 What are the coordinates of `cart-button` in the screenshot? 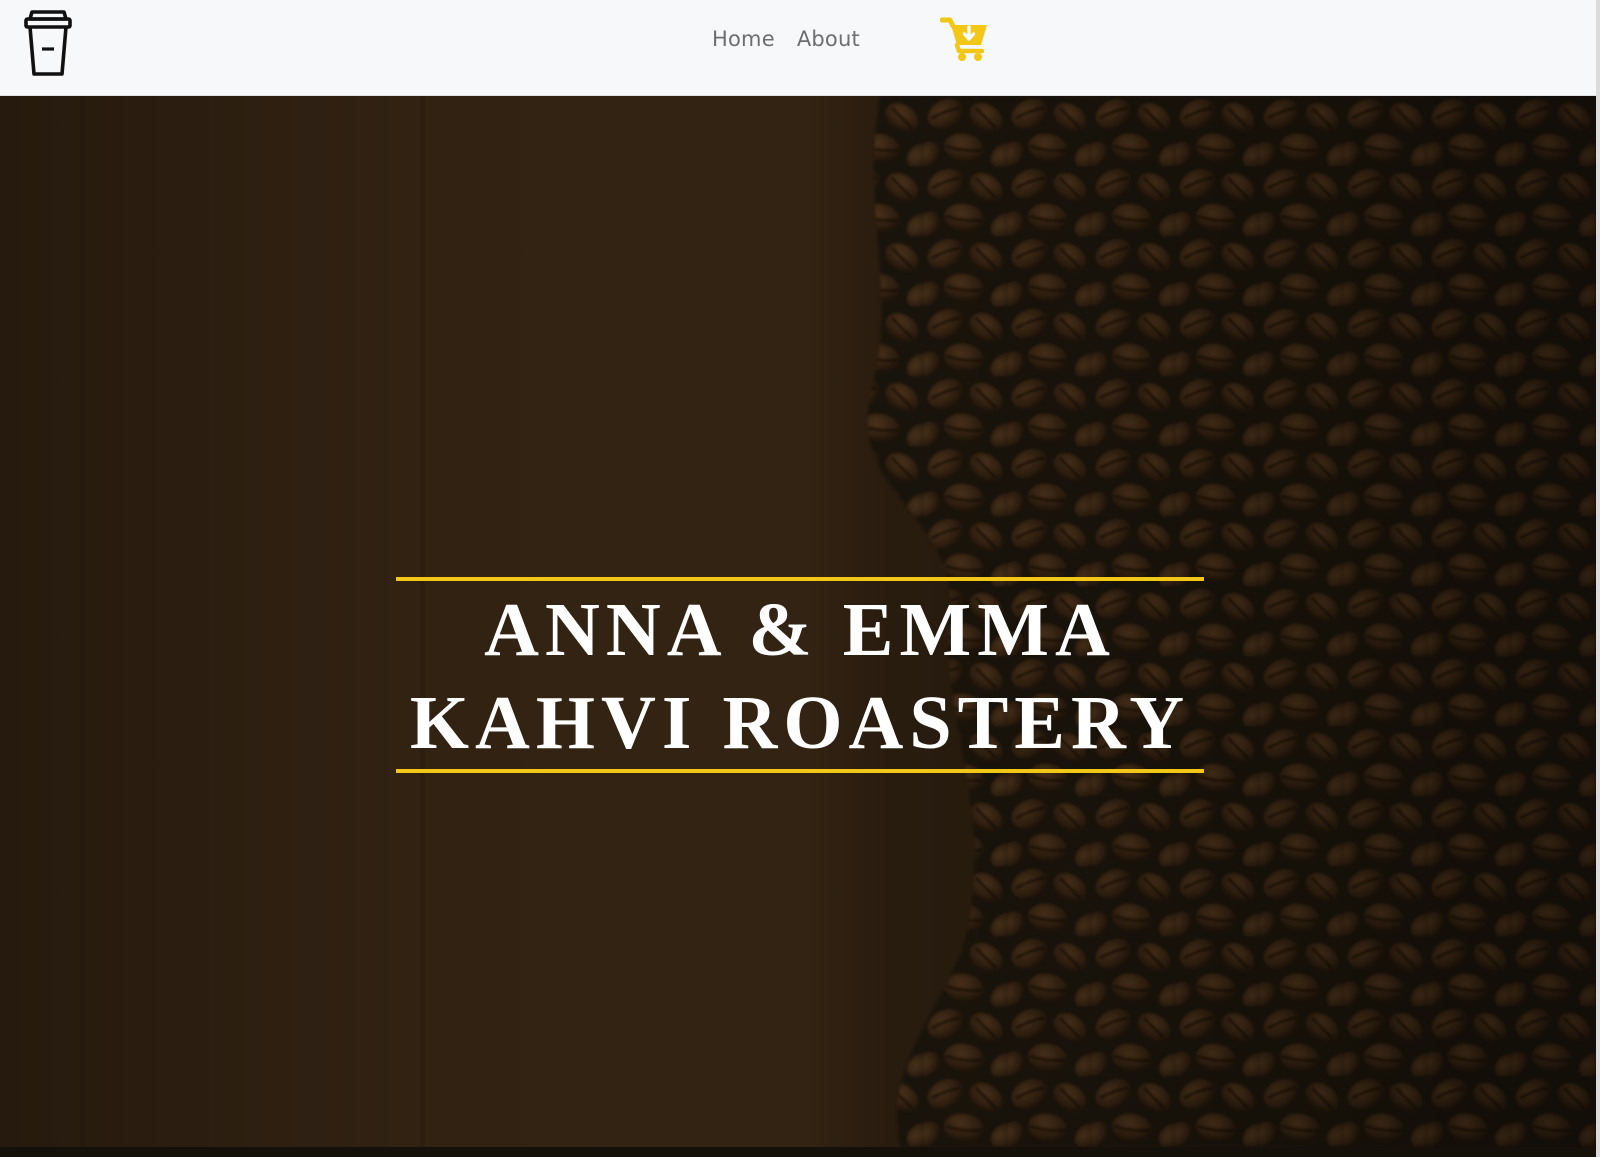 It's located at (964, 38).